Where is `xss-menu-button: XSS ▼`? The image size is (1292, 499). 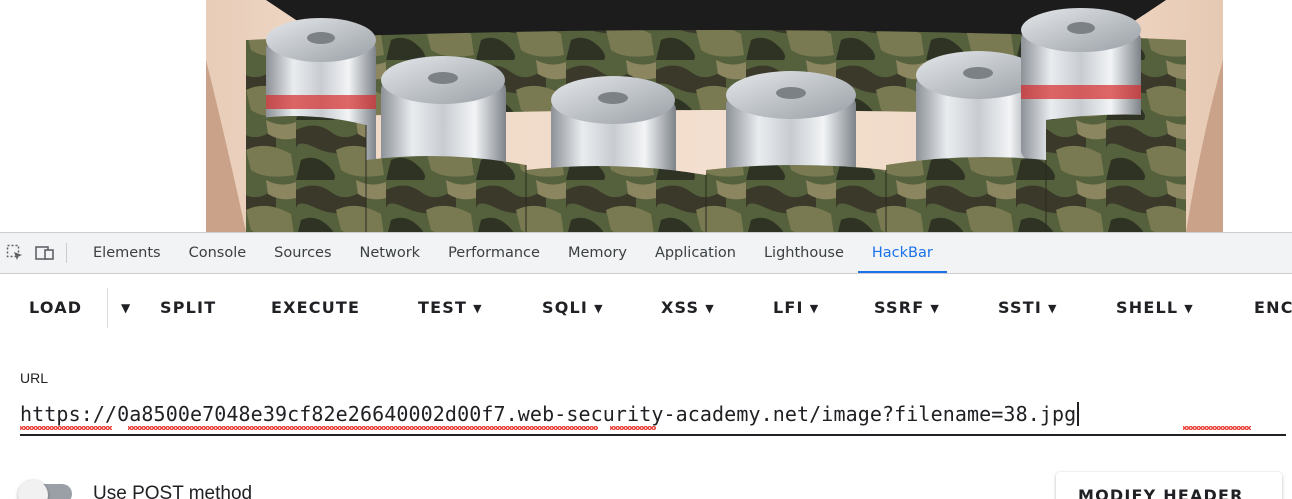 xss-menu-button: XSS ▼ is located at coordinates (688, 308).